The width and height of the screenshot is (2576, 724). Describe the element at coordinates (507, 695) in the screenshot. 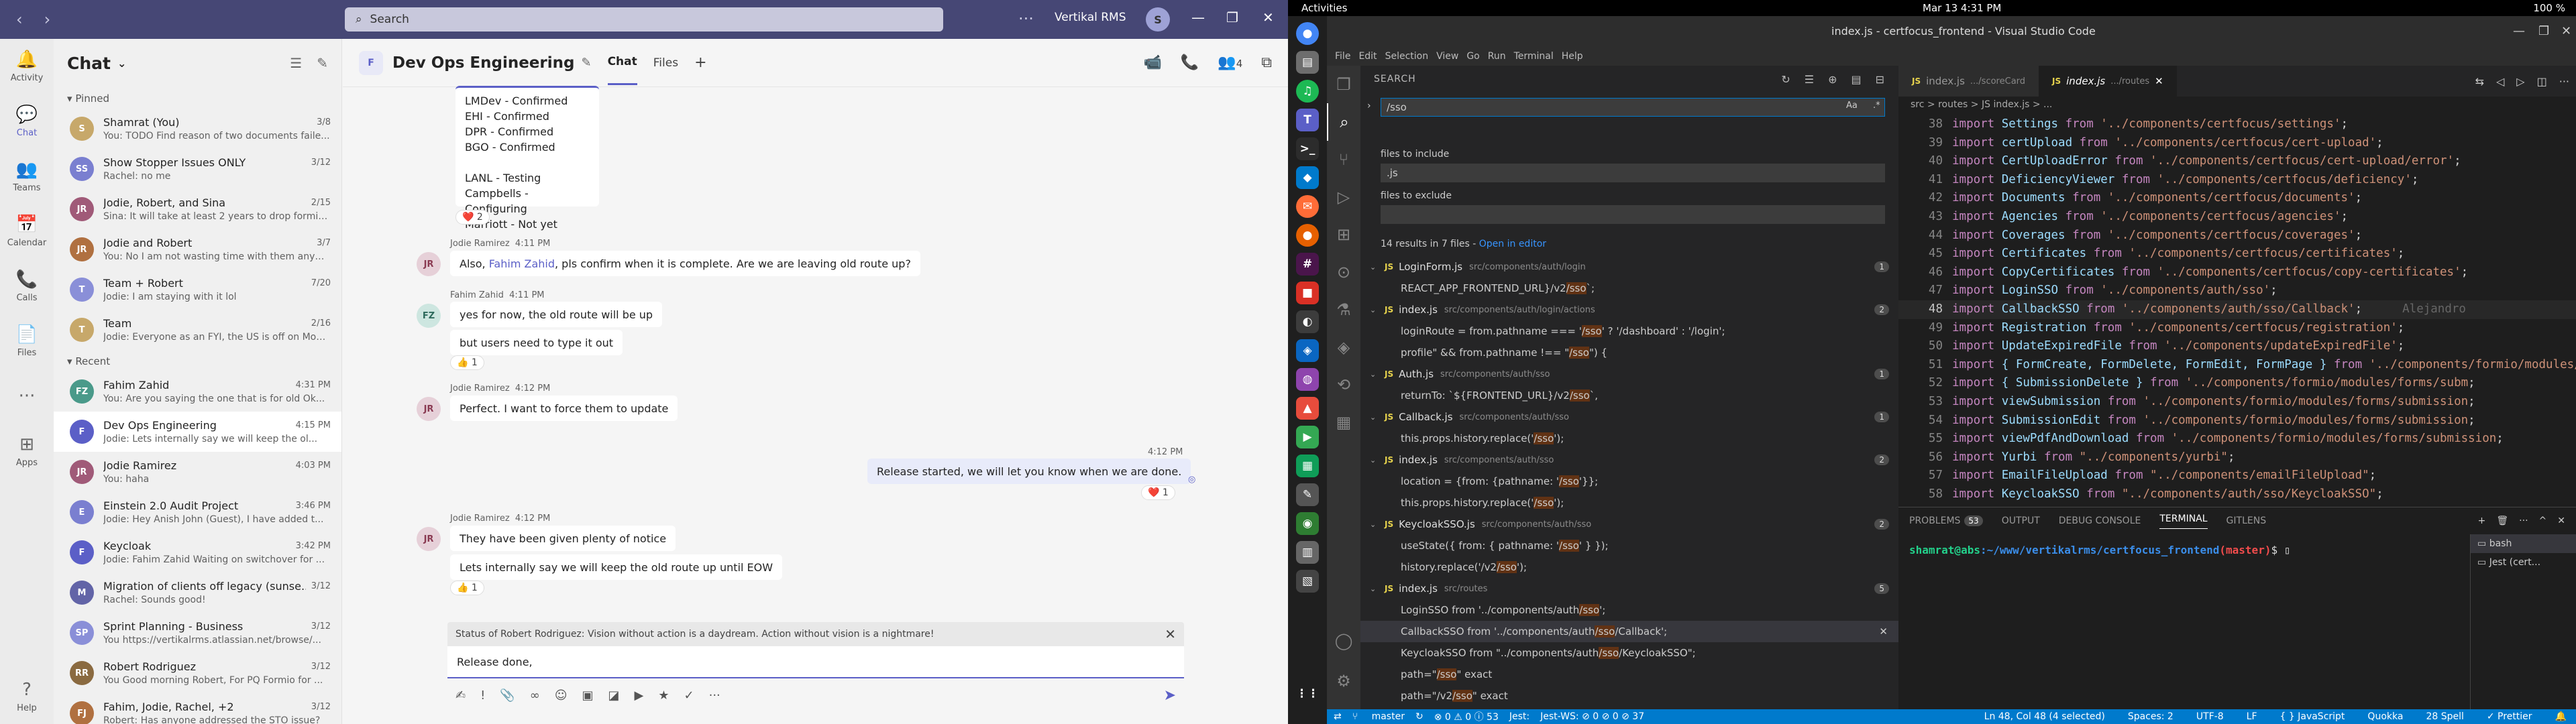

I see `attach-icon: 📎` at that location.